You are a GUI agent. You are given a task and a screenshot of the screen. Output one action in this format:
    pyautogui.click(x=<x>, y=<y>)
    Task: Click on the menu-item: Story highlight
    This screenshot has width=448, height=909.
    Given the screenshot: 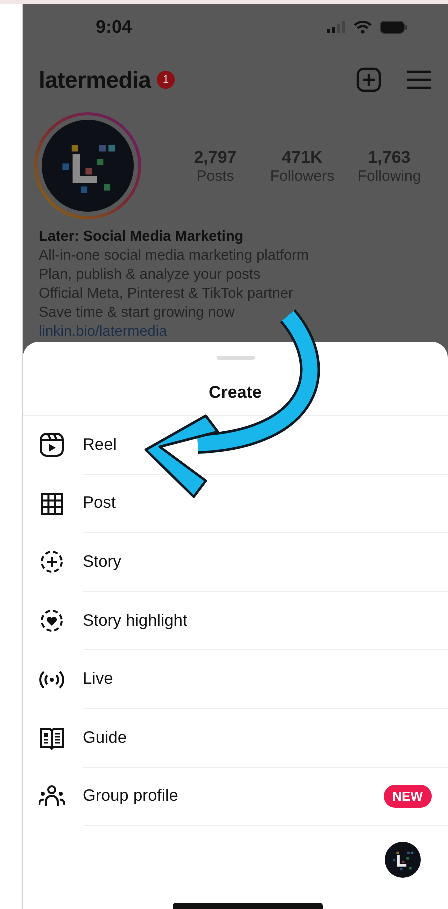 What is the action you would take?
    pyautogui.click(x=235, y=621)
    